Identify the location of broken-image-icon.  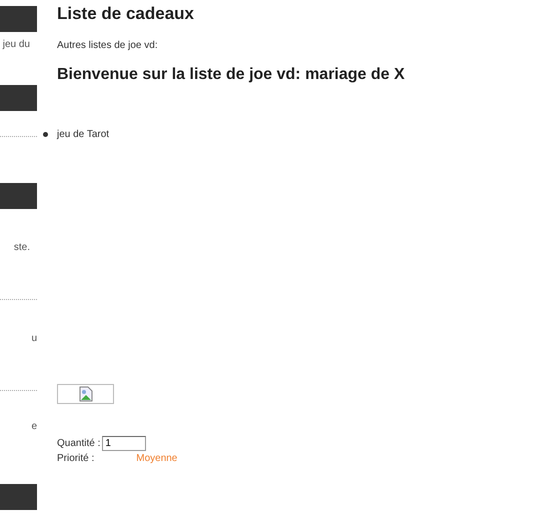
(85, 394).